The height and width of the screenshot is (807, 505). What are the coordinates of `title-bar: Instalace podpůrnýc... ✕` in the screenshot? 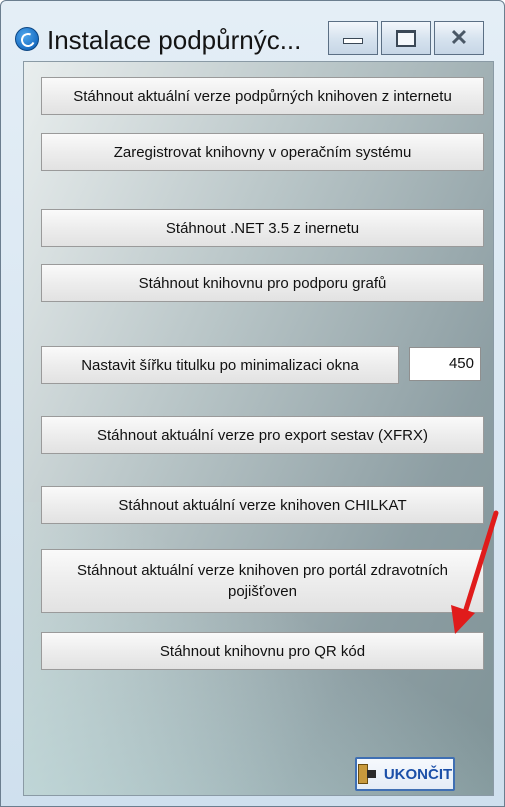 It's located at (252, 31).